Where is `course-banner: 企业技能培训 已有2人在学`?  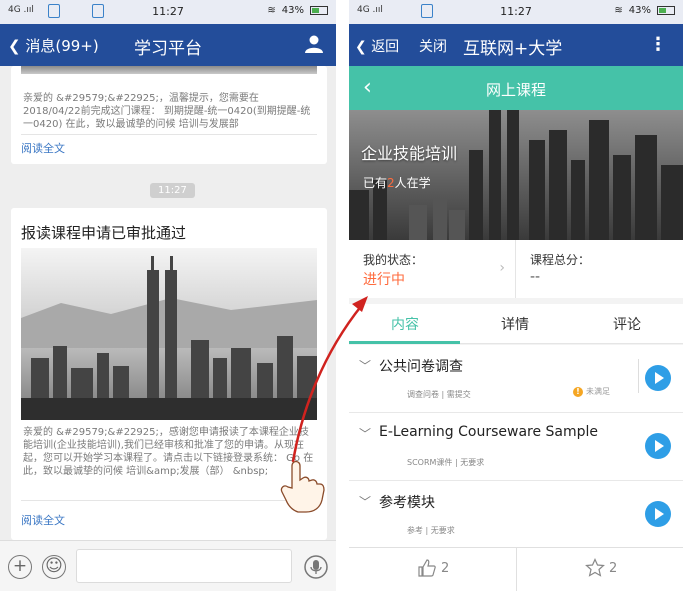 course-banner: 企业技能培训 已有2人在学 is located at coordinates (516, 175).